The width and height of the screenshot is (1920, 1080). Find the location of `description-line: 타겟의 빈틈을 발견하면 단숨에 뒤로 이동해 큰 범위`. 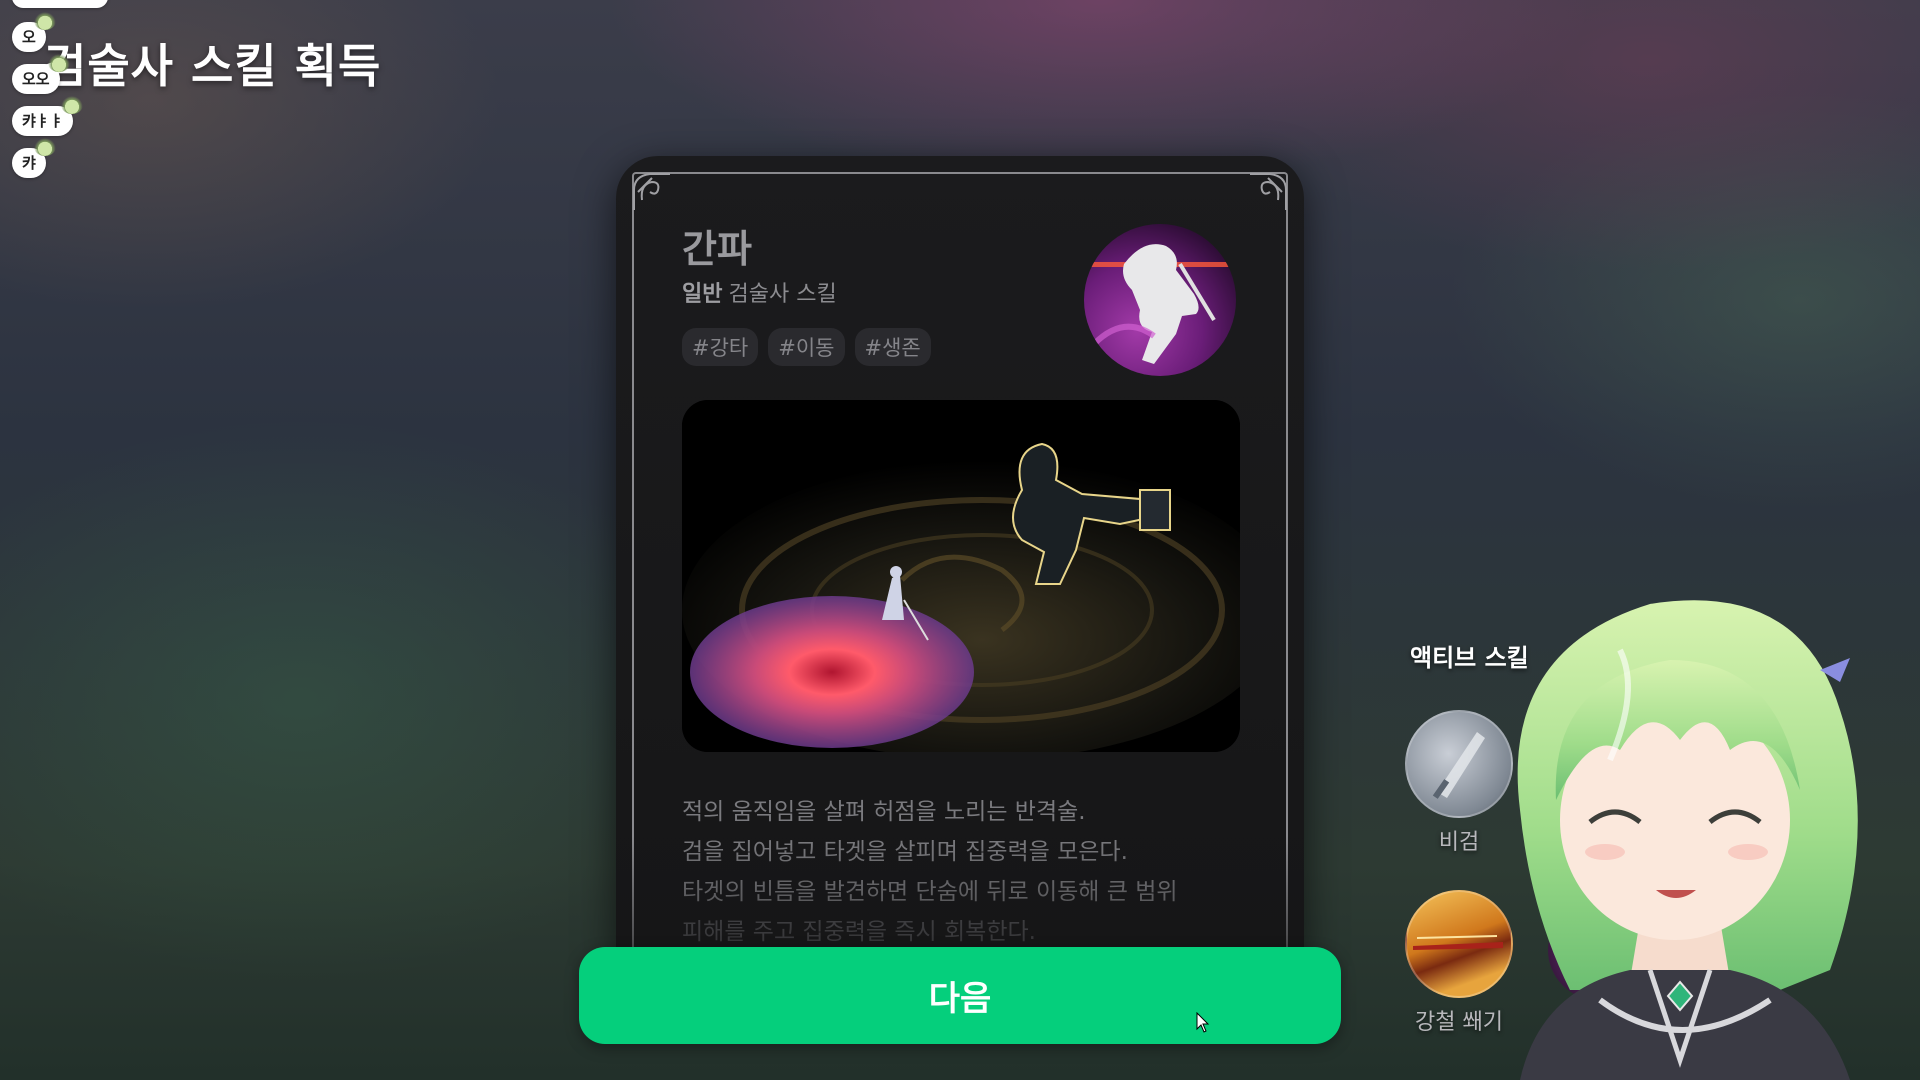

description-line: 타겟의 빈틈을 발견하면 단숨에 뒤로 이동해 큰 범위 is located at coordinates (930, 892).